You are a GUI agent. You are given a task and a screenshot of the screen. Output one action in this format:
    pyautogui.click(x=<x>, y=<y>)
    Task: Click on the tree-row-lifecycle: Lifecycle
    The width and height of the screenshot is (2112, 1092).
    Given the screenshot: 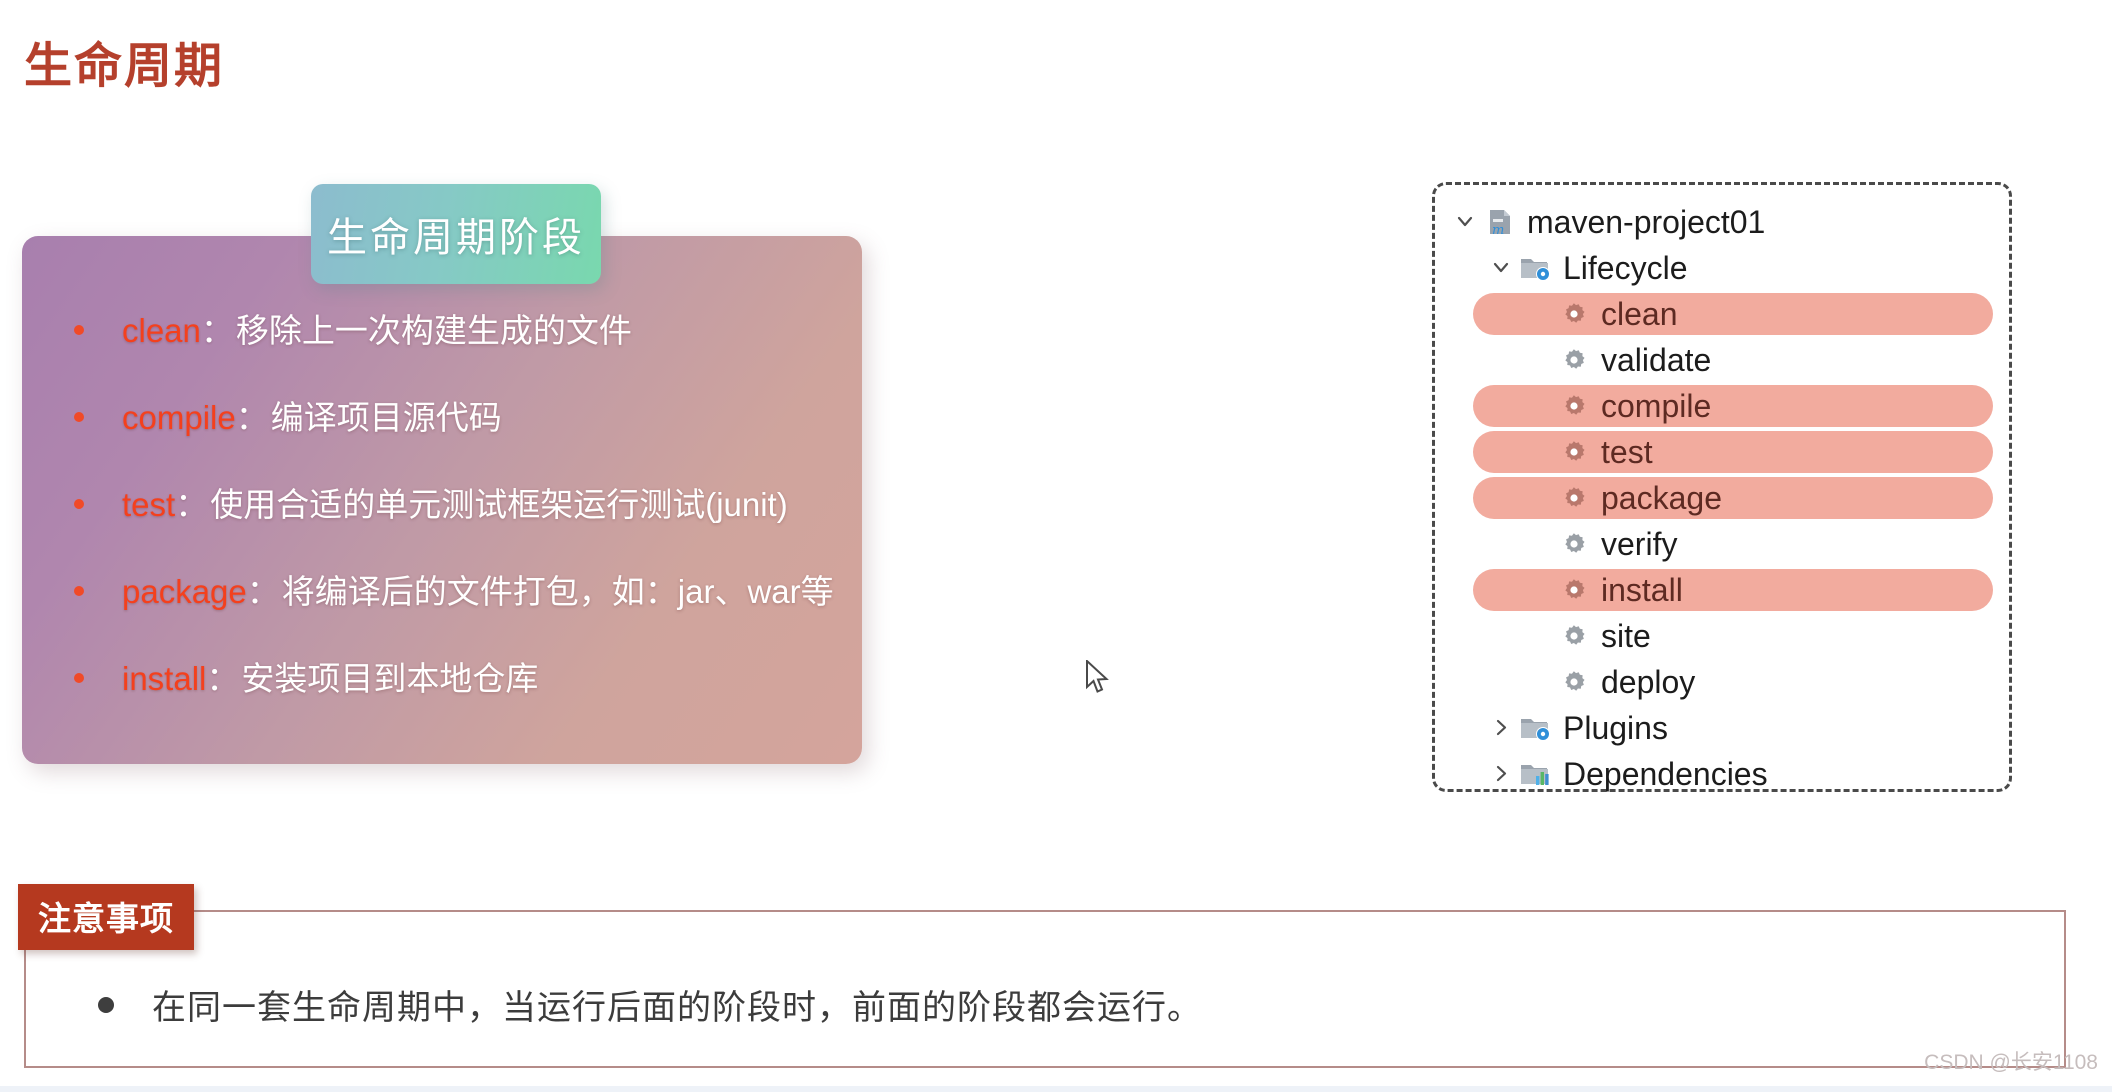 What is the action you would take?
    pyautogui.click(x=1722, y=268)
    